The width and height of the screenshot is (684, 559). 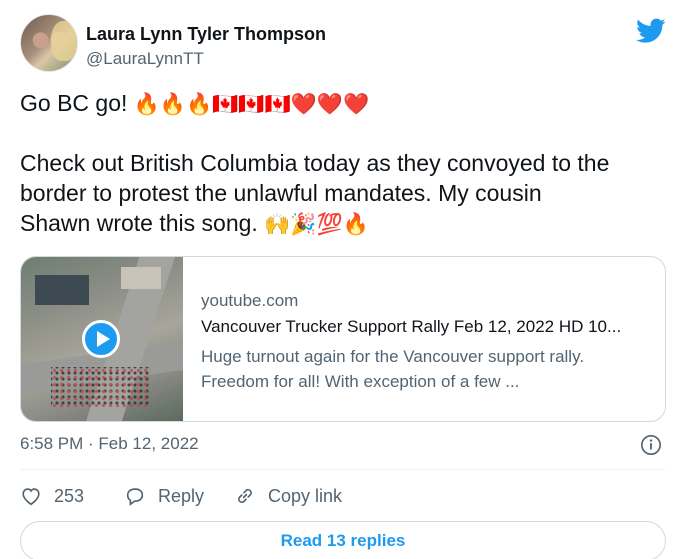 I want to click on like-button: 253, so click(x=52, y=496).